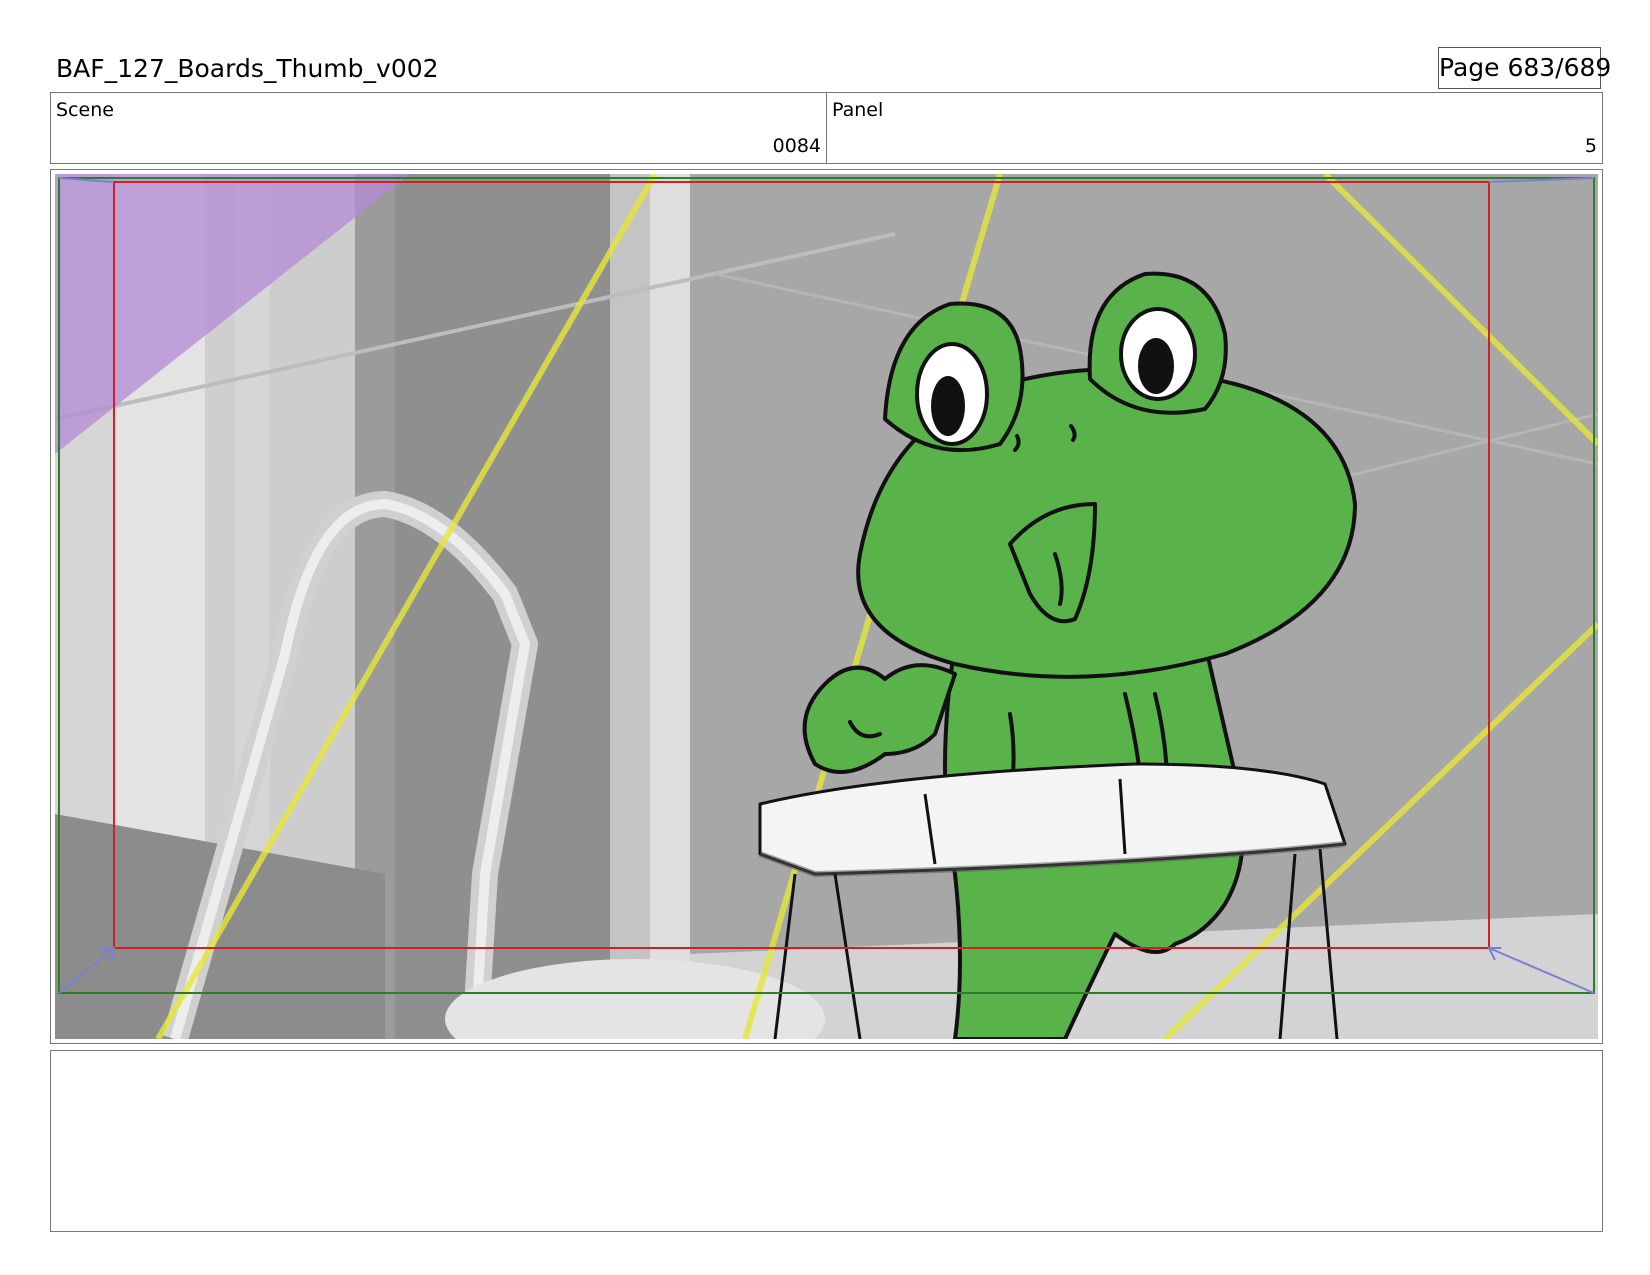 The width and height of the screenshot is (1650, 1275). I want to click on panel-cell: Panel 5, so click(1214, 128).